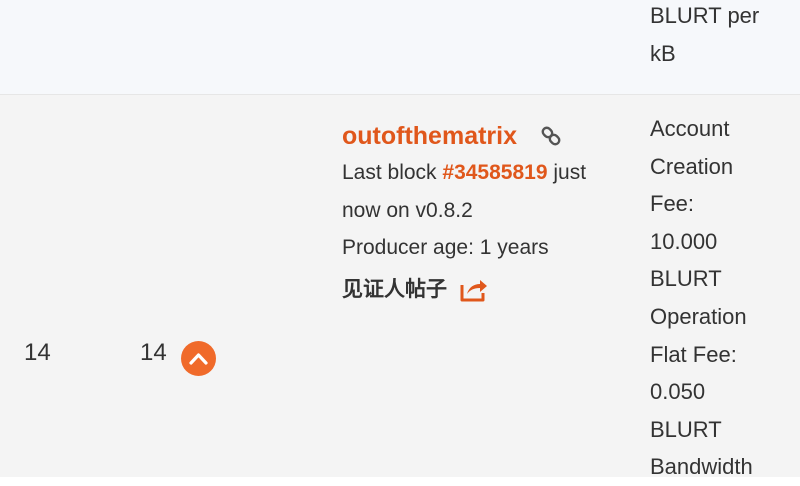 The image size is (800, 486). What do you see at coordinates (153, 352) in the screenshot?
I see `vote-count: 14` at bounding box center [153, 352].